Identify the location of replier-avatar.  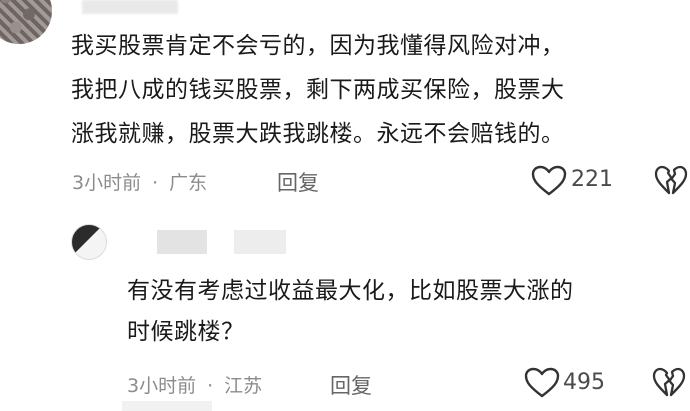
(89, 242).